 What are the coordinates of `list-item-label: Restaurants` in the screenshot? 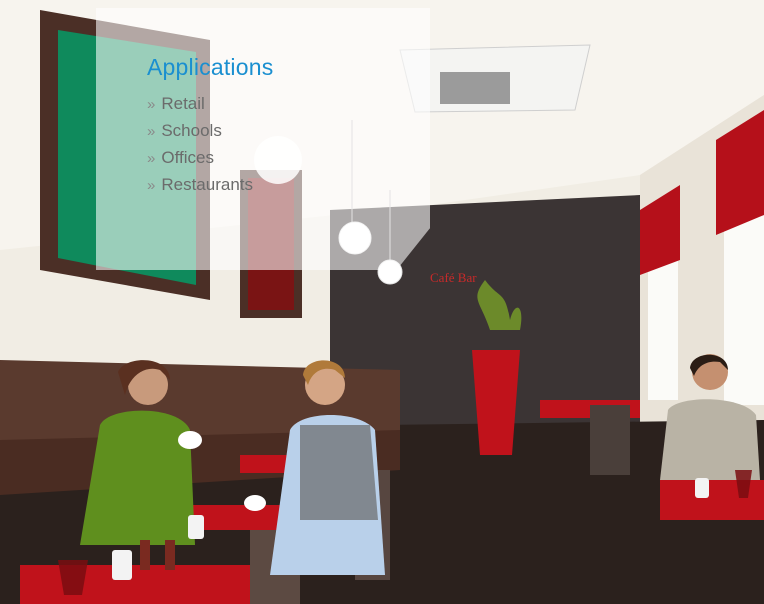 It's located at (207, 184).